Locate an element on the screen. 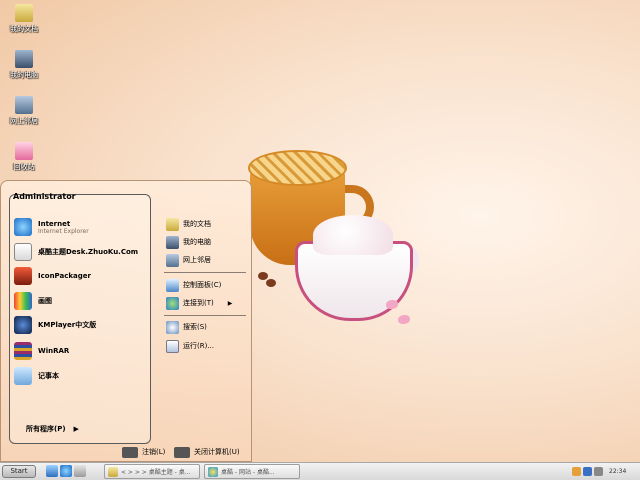  start-item-title: Internet is located at coordinates (54, 223).